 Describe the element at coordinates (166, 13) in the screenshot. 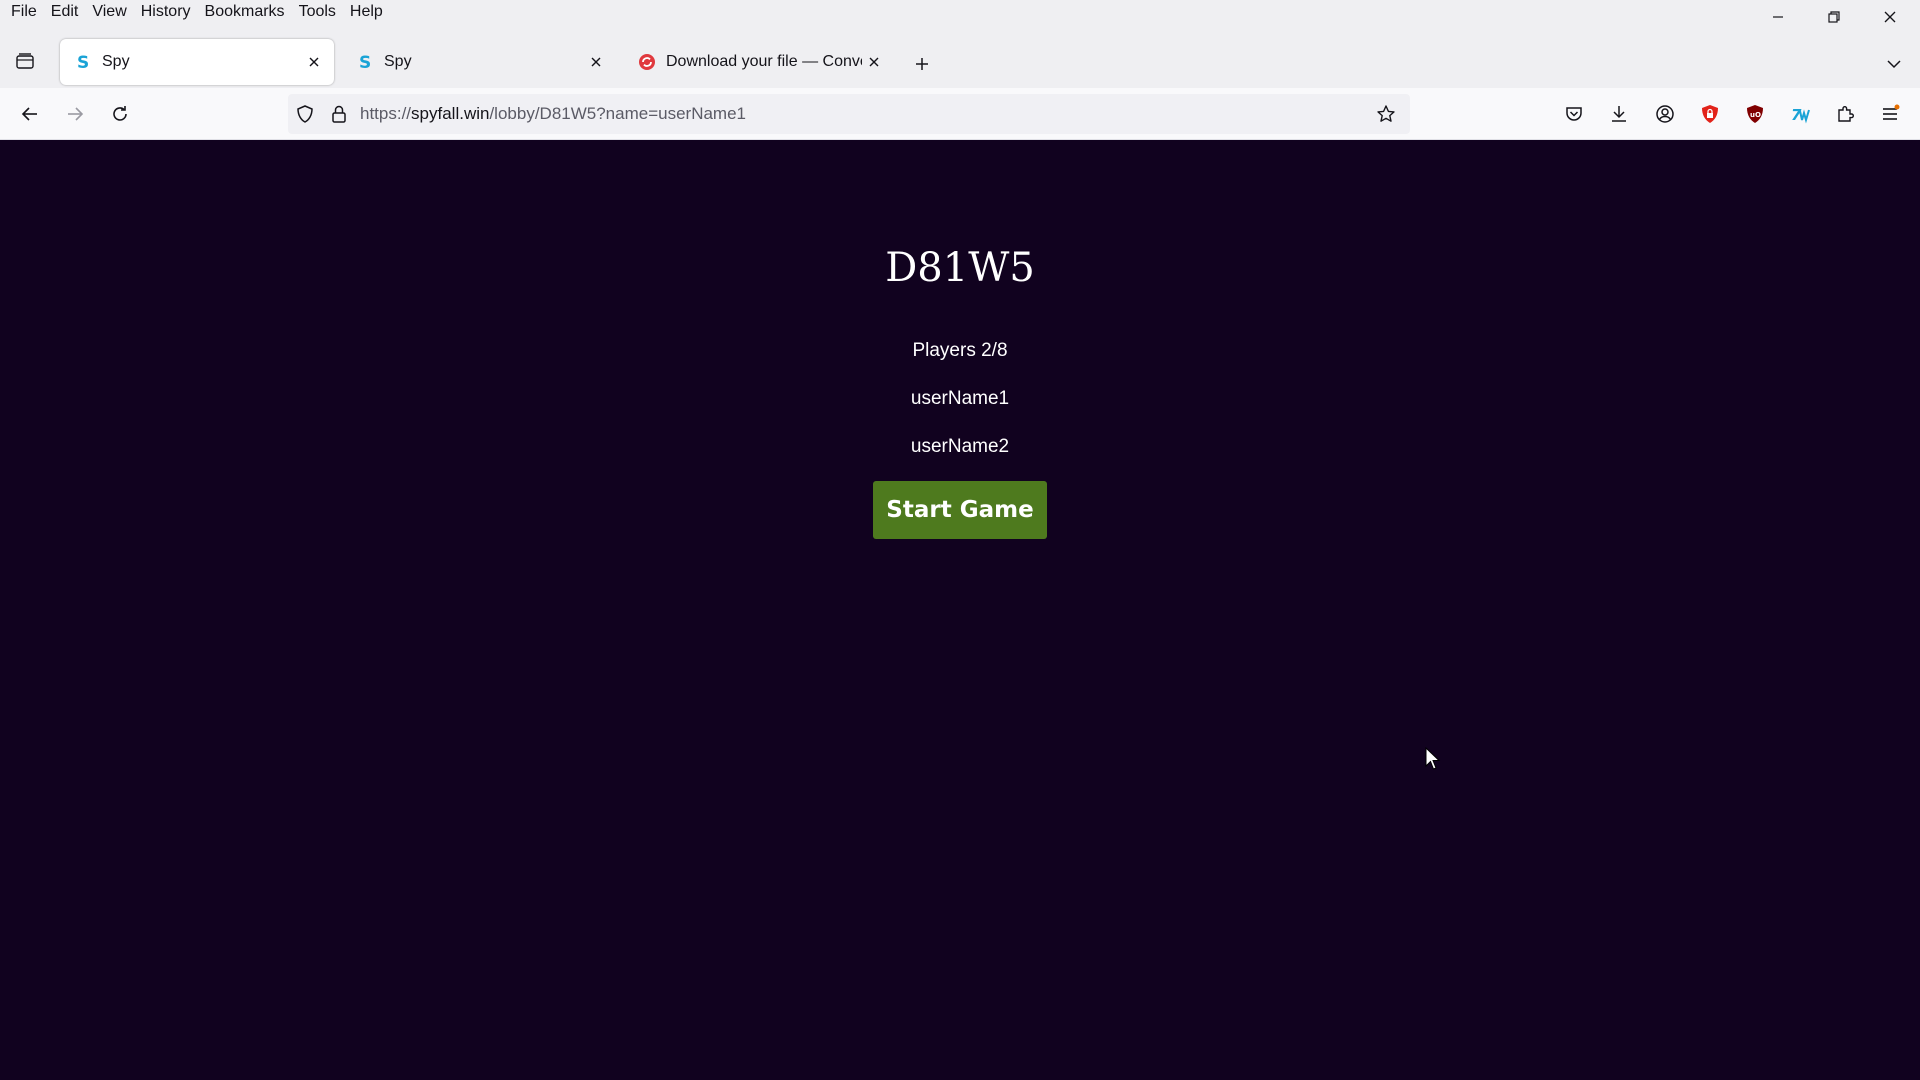

I see `menu-history: History` at that location.